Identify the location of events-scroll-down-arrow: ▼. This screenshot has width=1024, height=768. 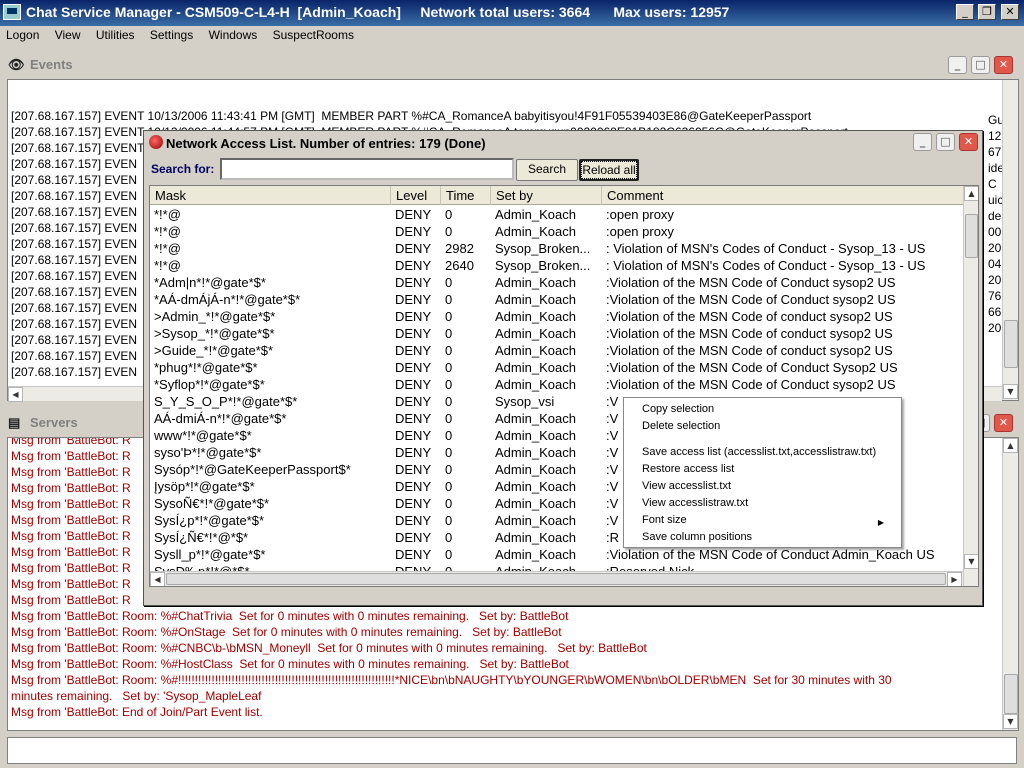
(1010, 391).